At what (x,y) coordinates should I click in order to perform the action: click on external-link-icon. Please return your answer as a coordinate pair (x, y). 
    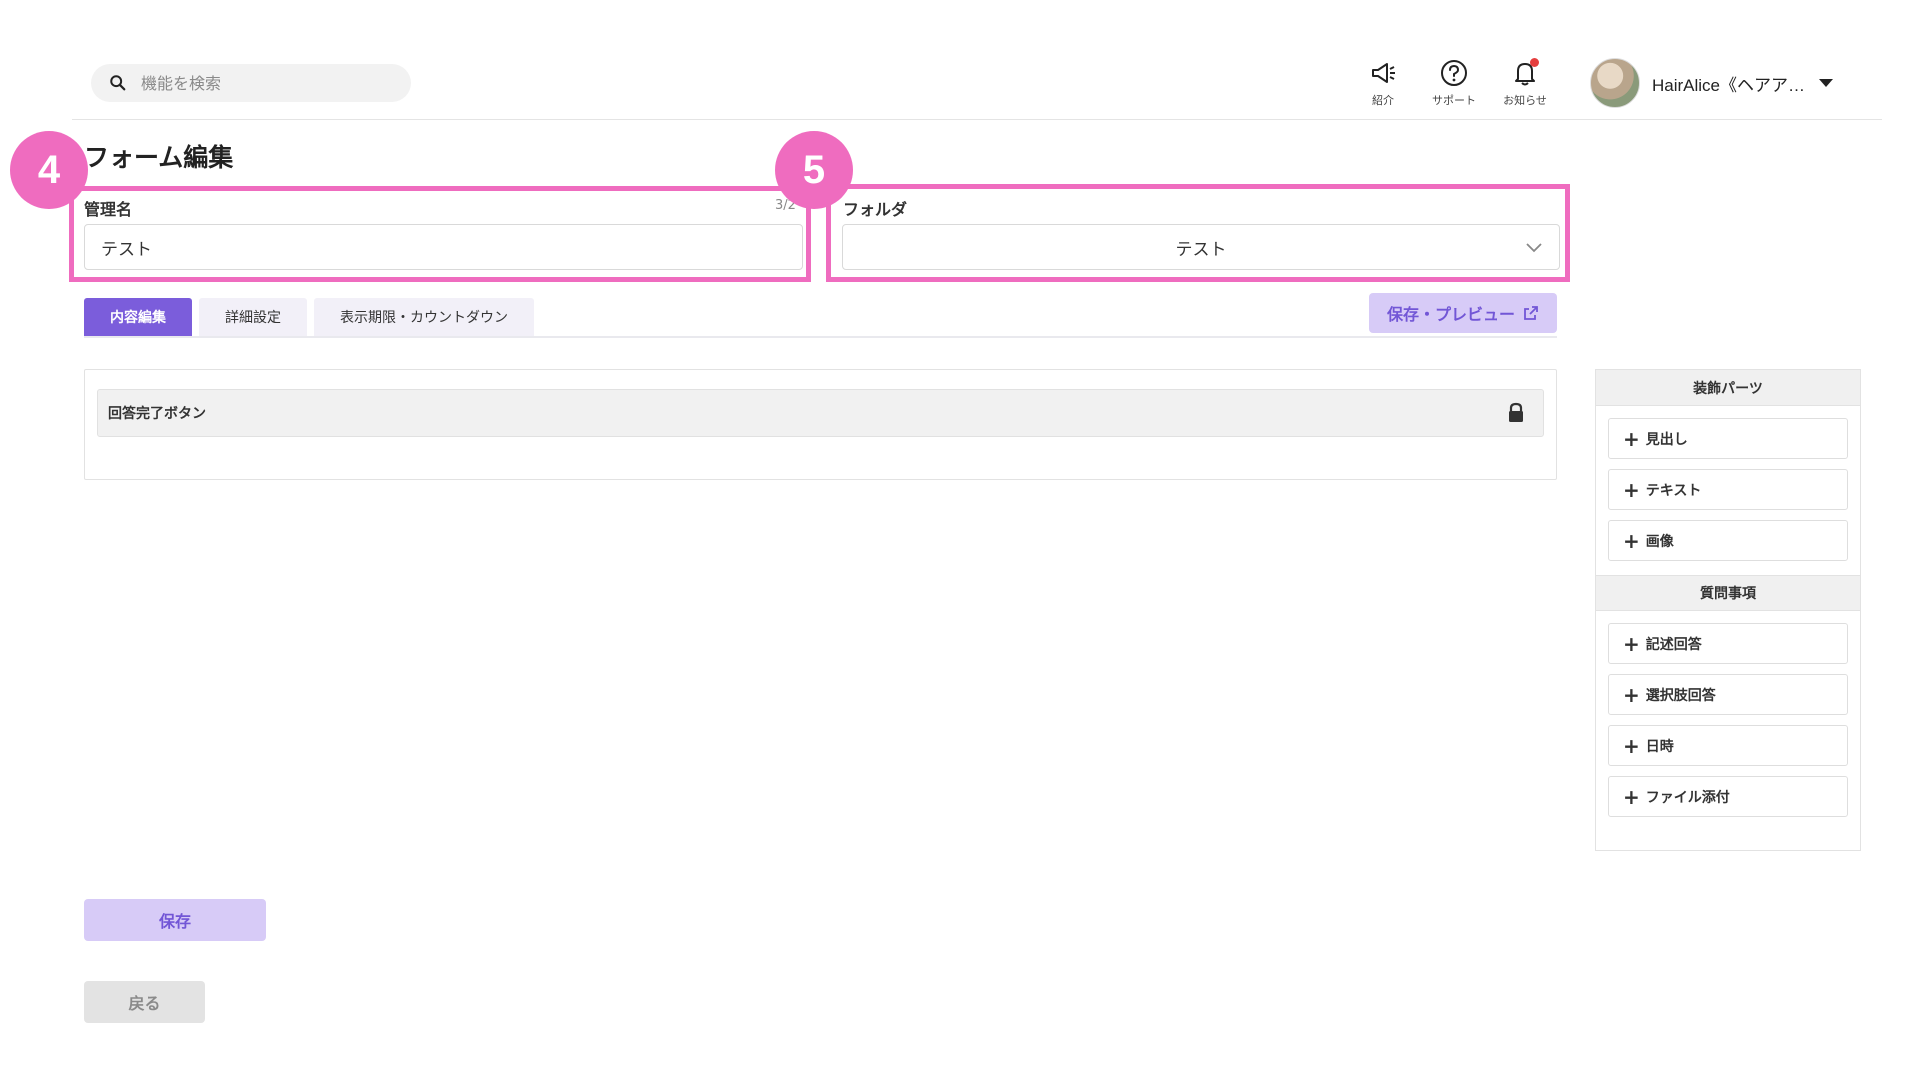
    Looking at the image, I should click on (1531, 313).